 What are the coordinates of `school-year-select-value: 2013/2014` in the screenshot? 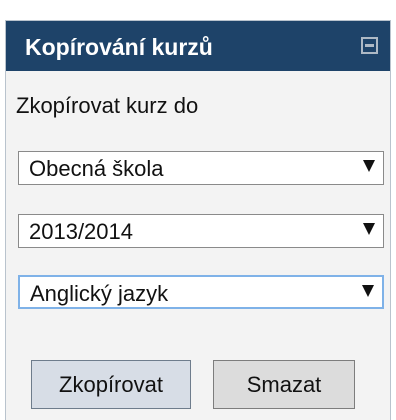 It's located at (81, 231).